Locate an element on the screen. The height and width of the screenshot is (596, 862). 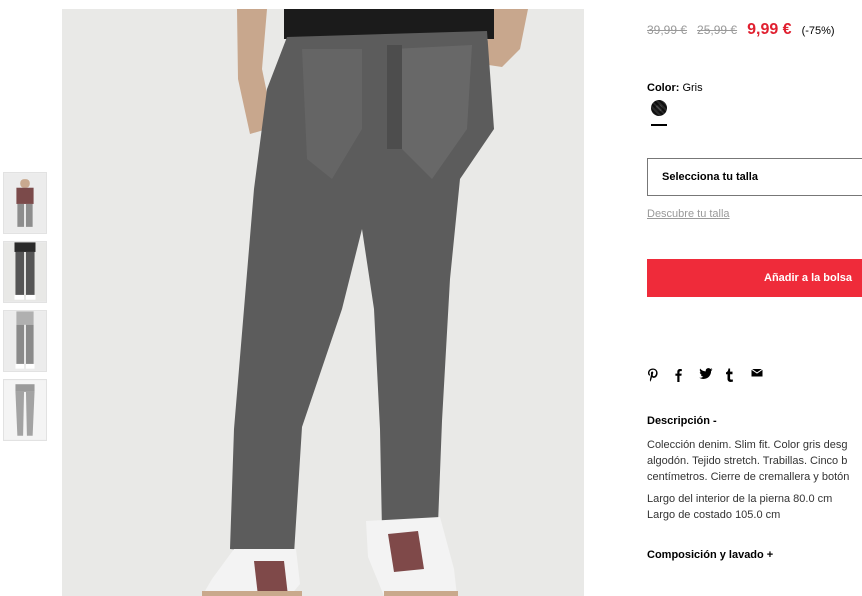
sale-price: 9,99 € is located at coordinates (769, 29).